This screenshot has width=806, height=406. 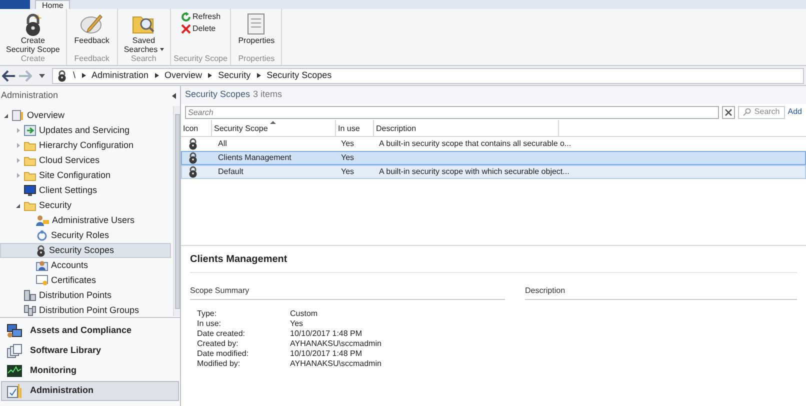 I want to click on collapse-icon, so click(x=174, y=96).